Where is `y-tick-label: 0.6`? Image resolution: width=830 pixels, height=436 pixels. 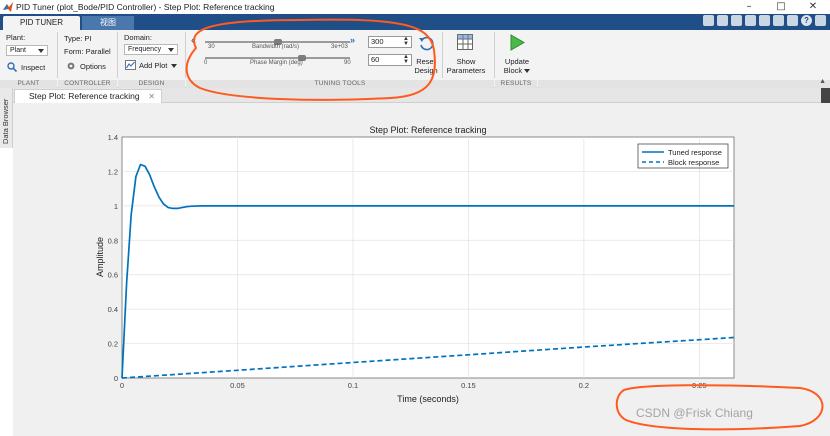
y-tick-label: 0.6 is located at coordinates (113, 275).